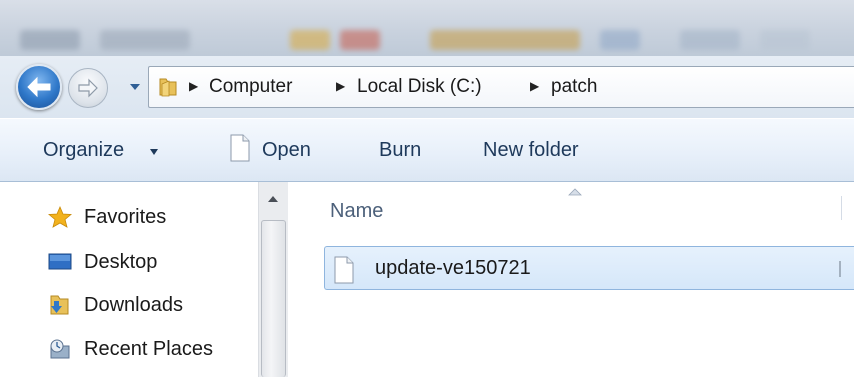  I want to click on nav-item-desktop: Desktop, so click(149, 262).